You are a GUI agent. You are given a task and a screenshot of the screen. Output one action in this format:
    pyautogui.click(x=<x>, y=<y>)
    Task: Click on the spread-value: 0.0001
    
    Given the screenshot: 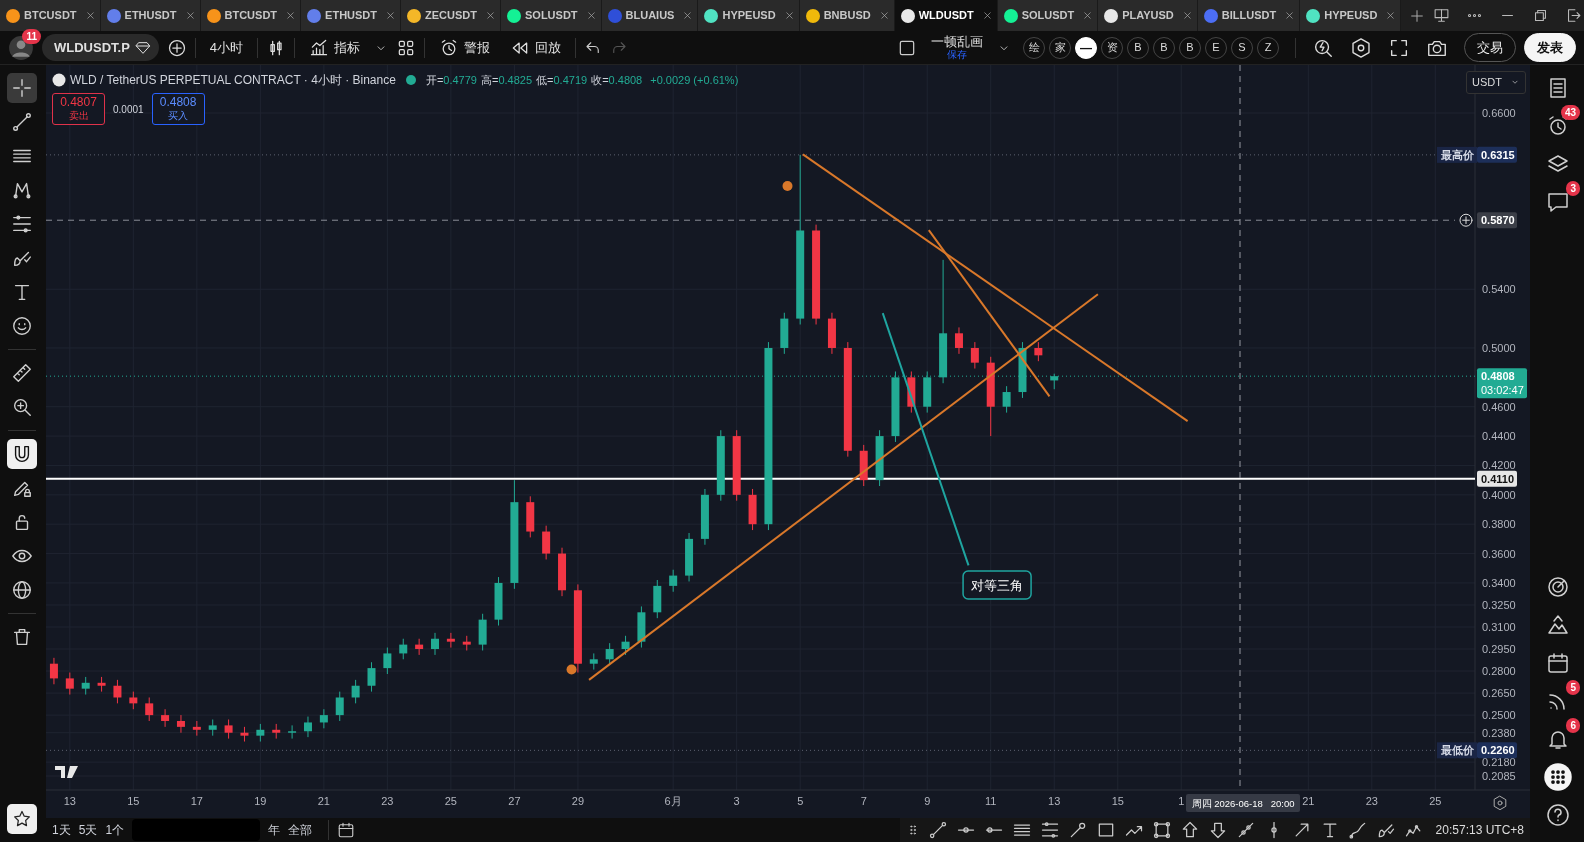 What is the action you would take?
    pyautogui.click(x=128, y=109)
    